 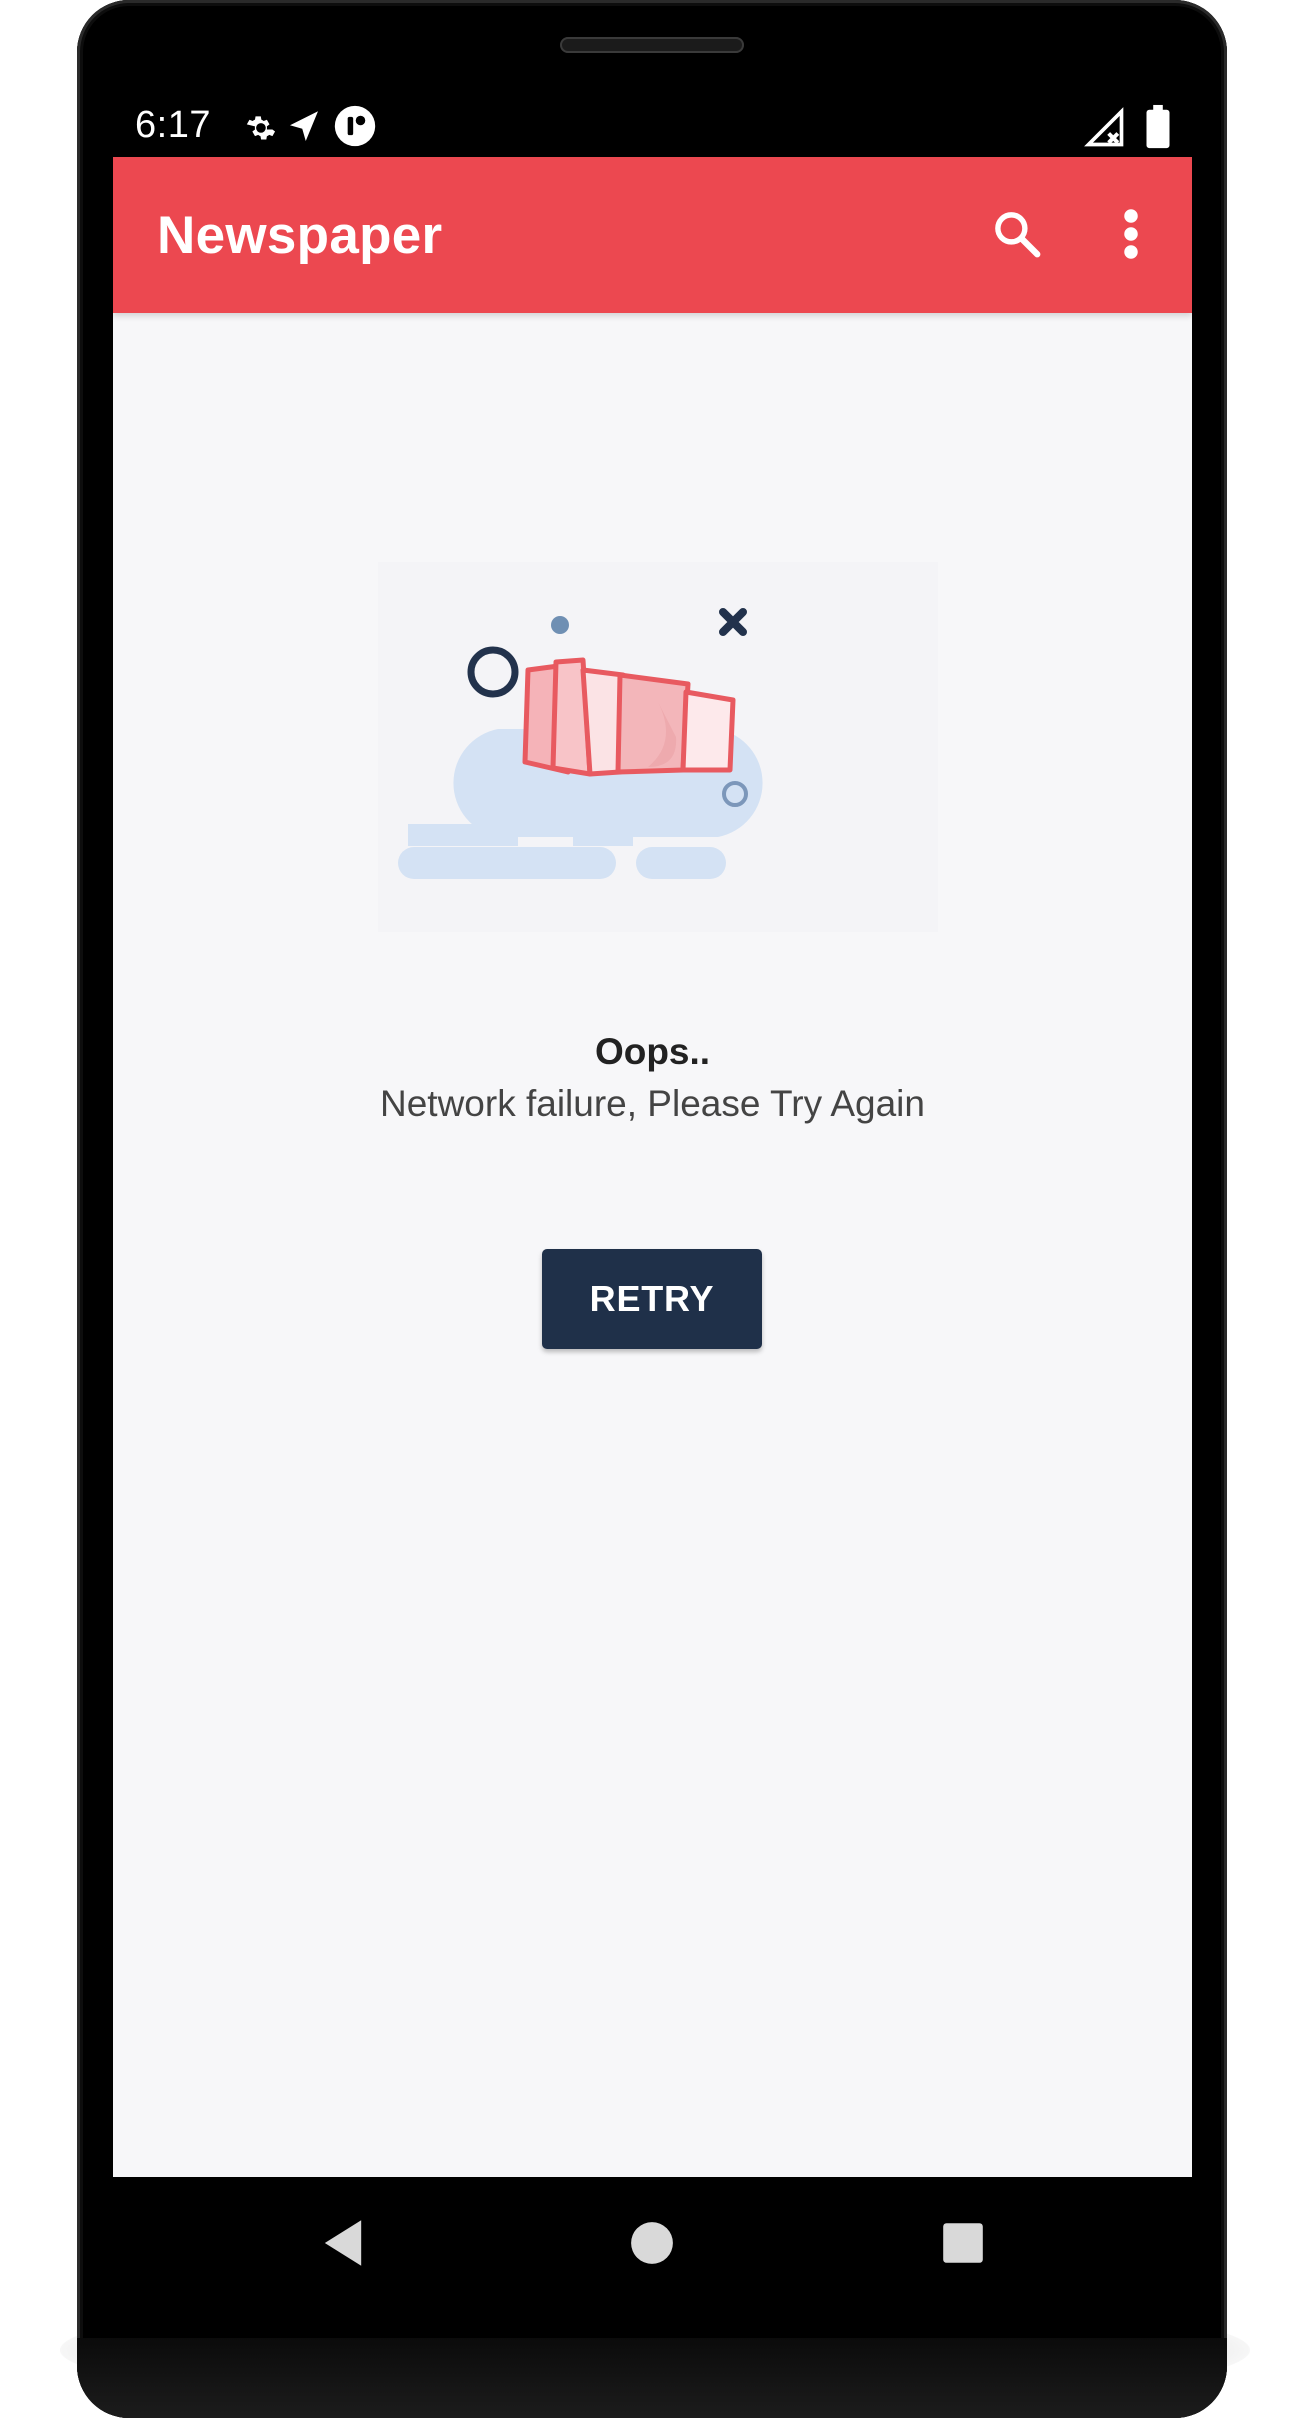 I want to click on settings-icon, so click(x=261, y=130).